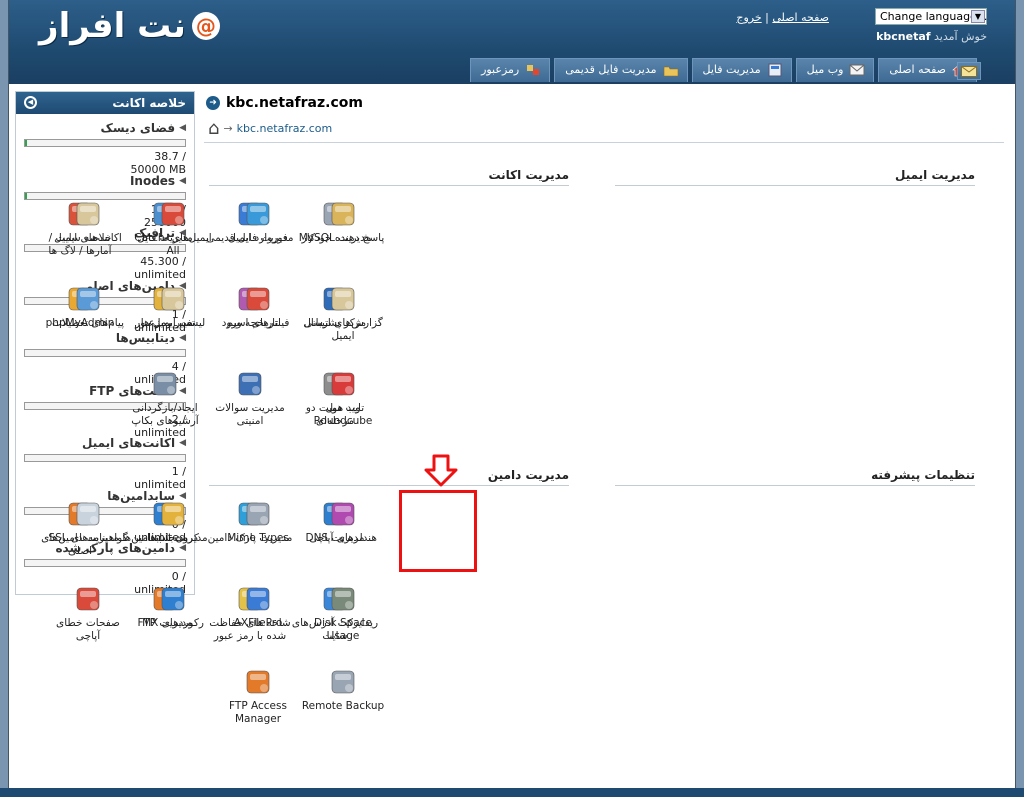 This screenshot has height=797, width=1024. What do you see at coordinates (343, 414) in the screenshot?
I see `tool-label: وب میل Roundcube` at bounding box center [343, 414].